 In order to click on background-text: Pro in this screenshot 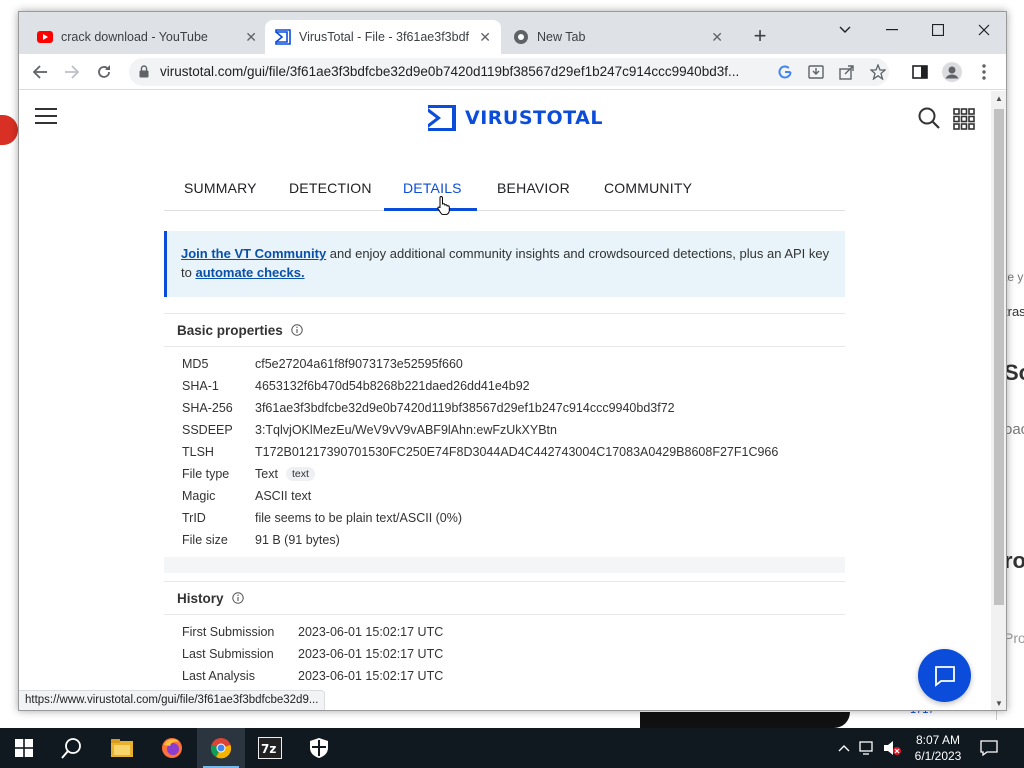, I will do `click(1014, 638)`.